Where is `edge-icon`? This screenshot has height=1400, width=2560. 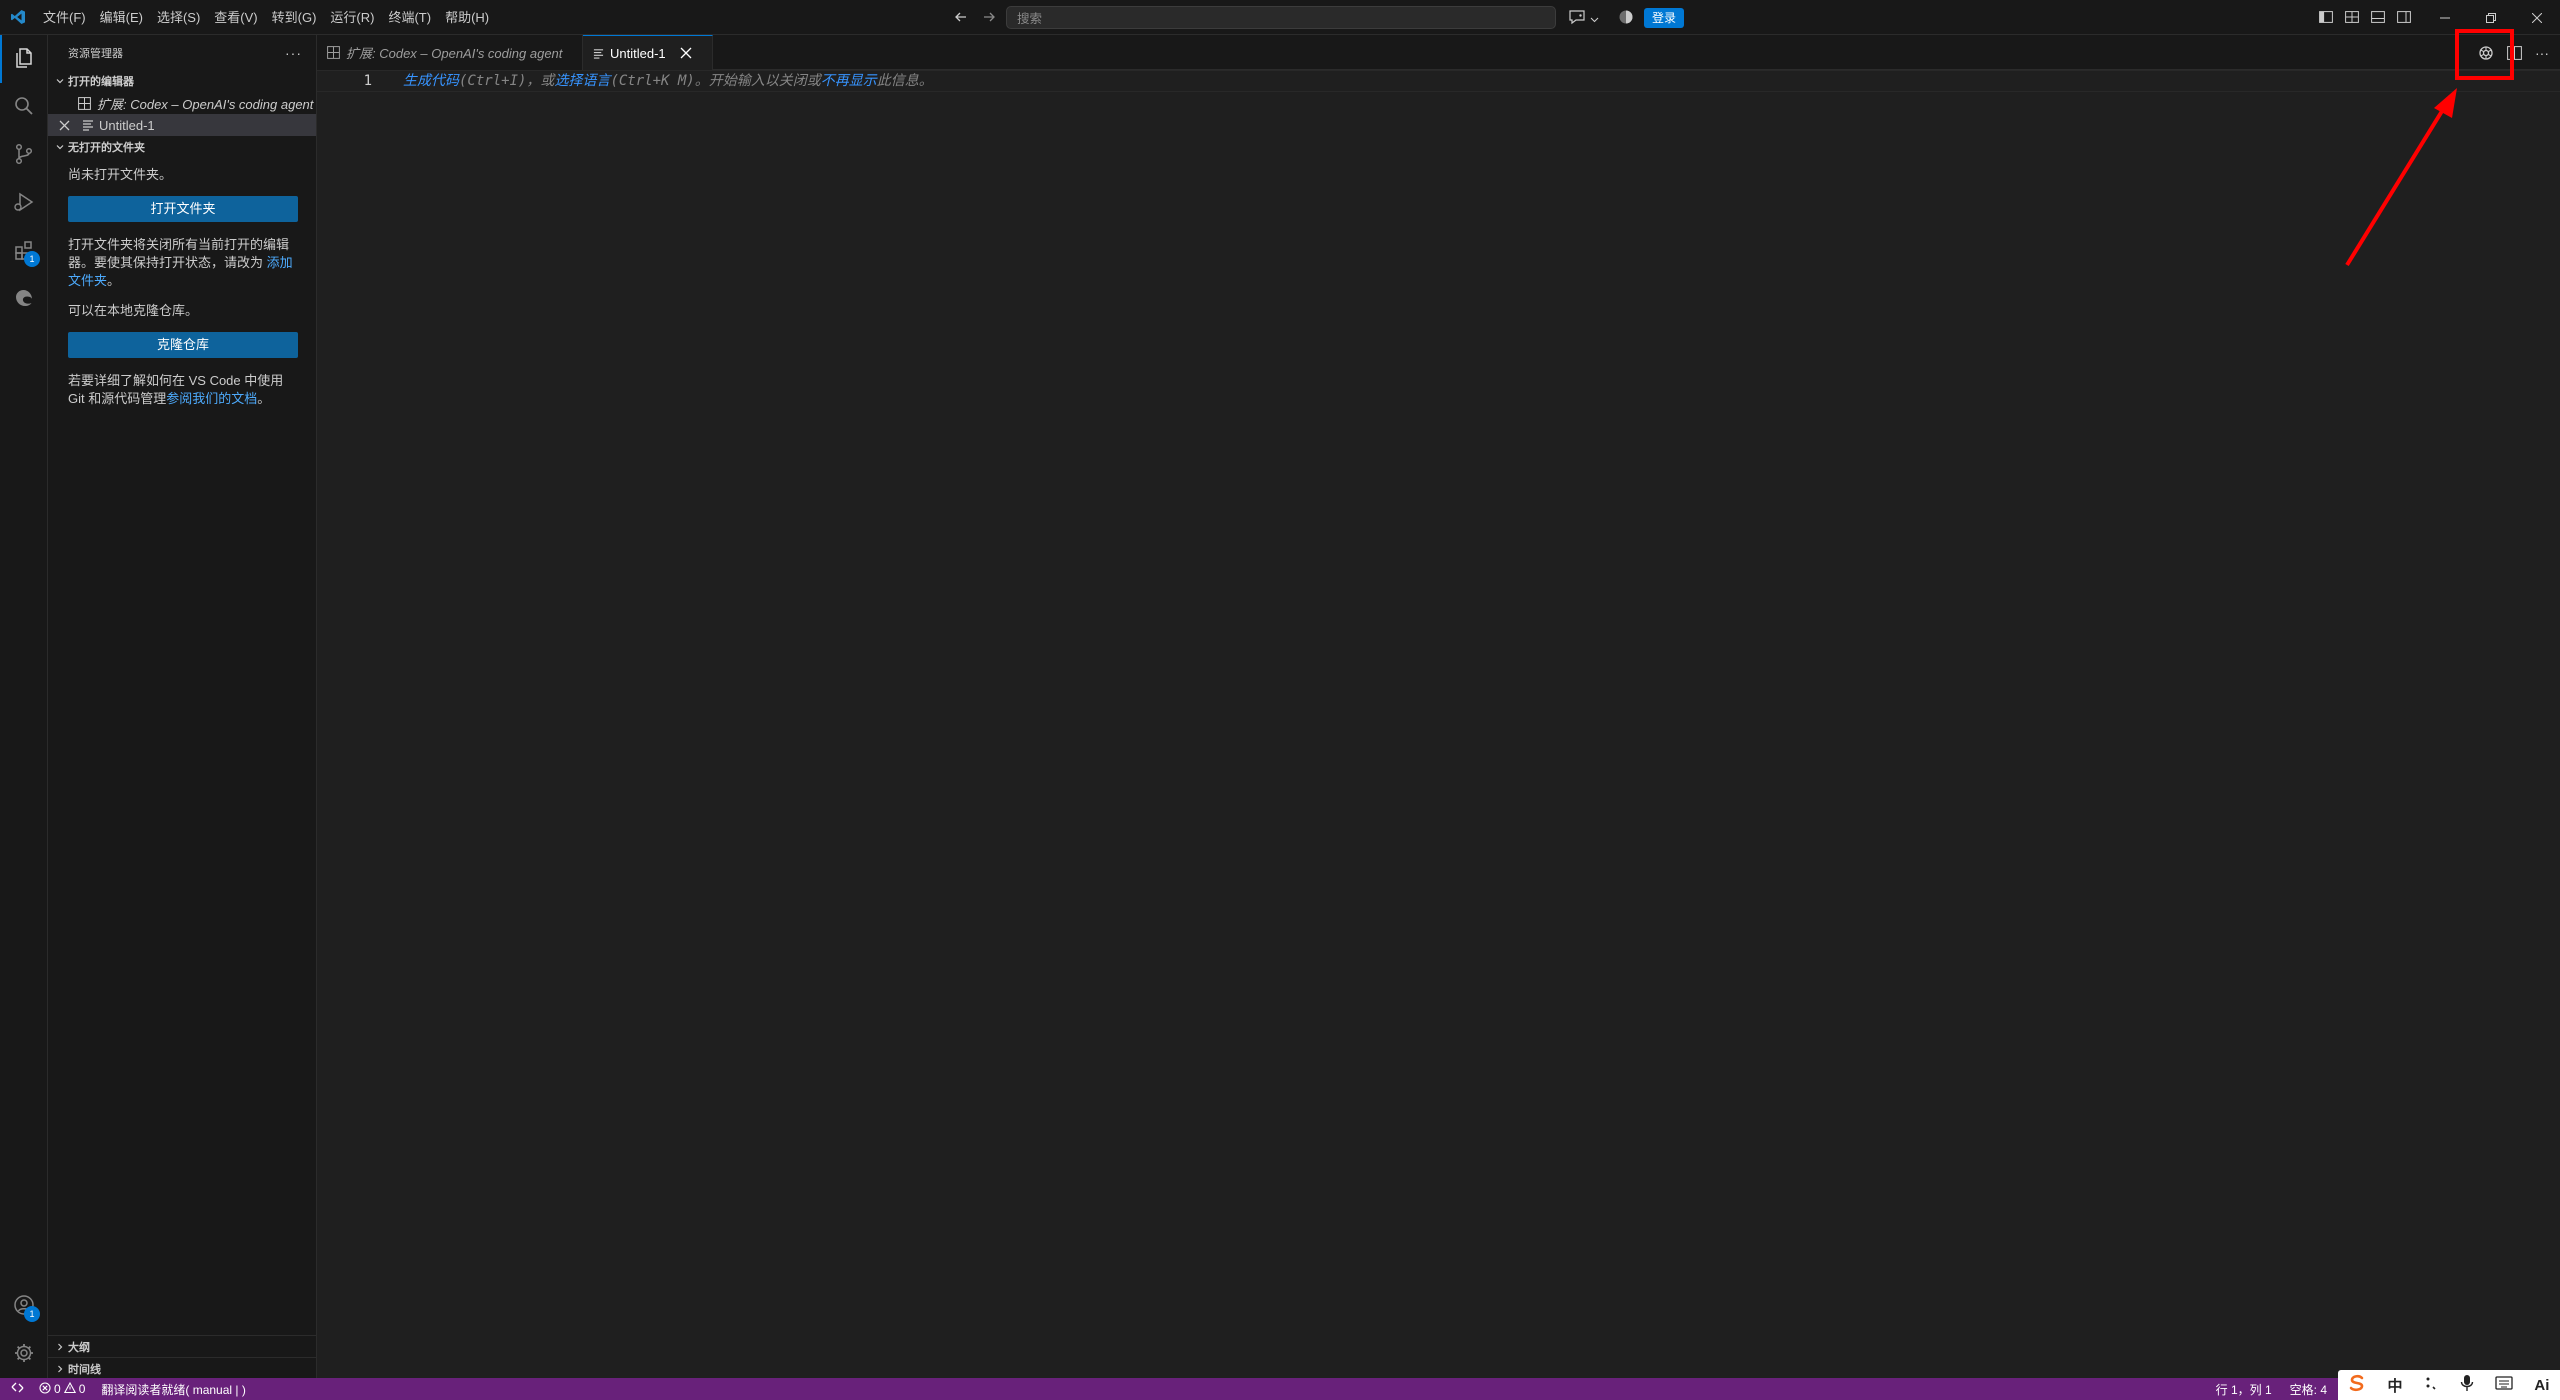 edge-icon is located at coordinates (24, 299).